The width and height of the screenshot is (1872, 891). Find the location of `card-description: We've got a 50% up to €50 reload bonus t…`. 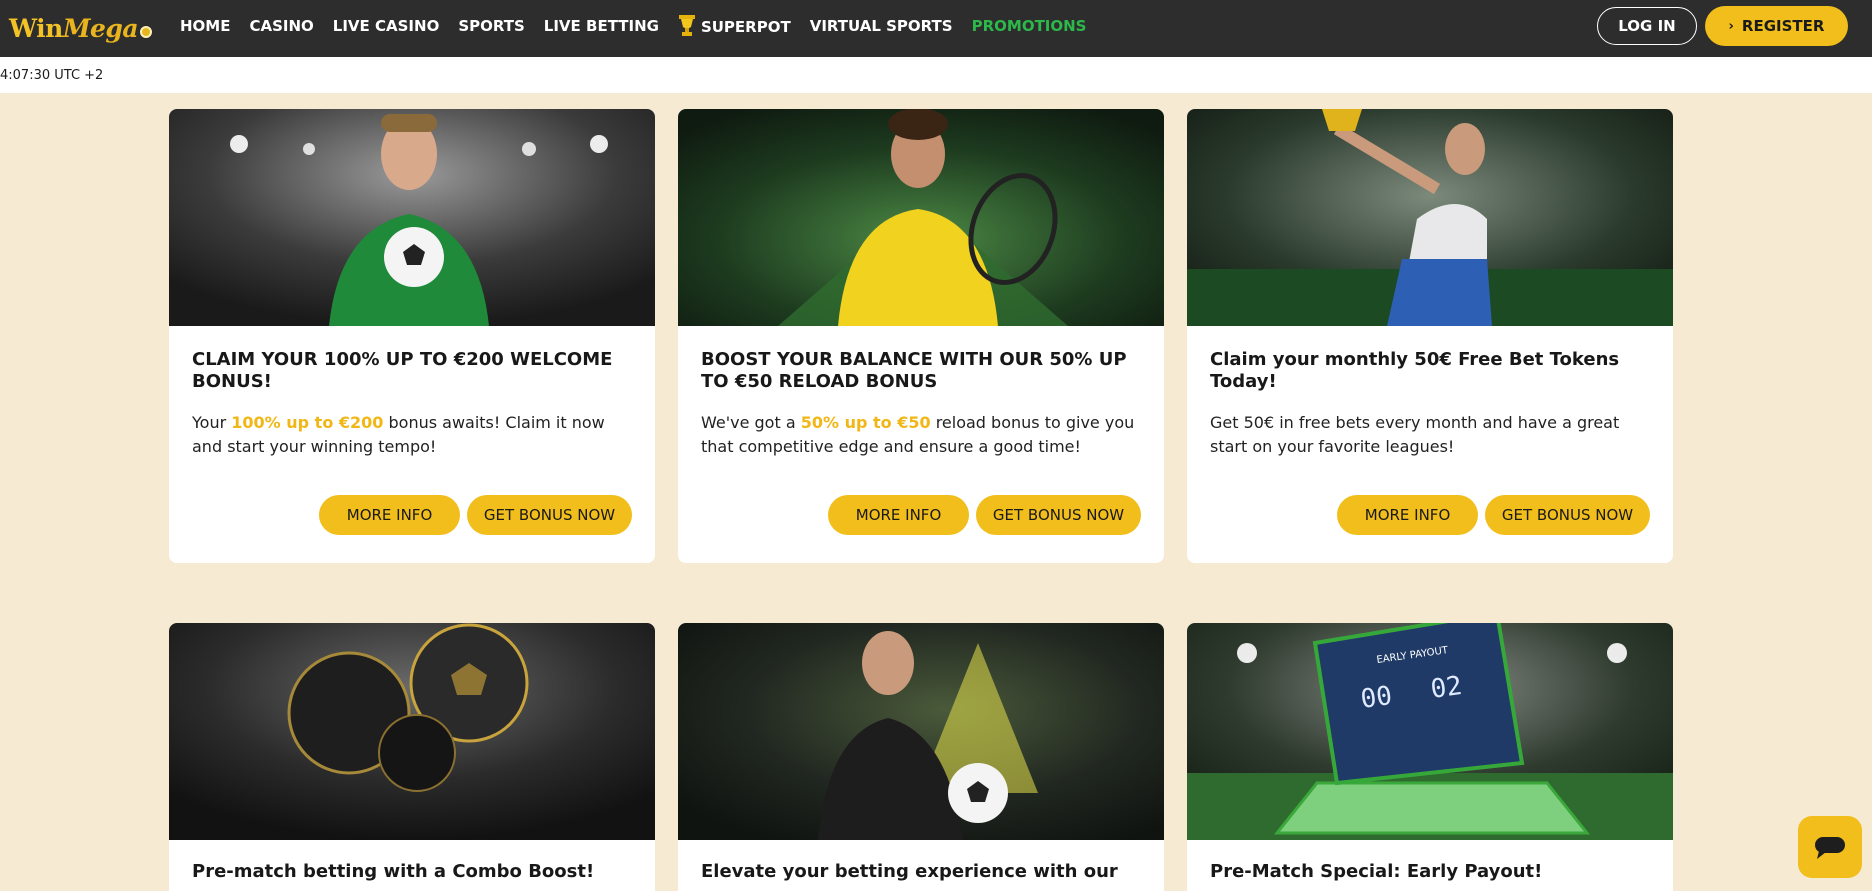

card-description: We've got a 50% up to €50 reload bonus t… is located at coordinates (918, 434).